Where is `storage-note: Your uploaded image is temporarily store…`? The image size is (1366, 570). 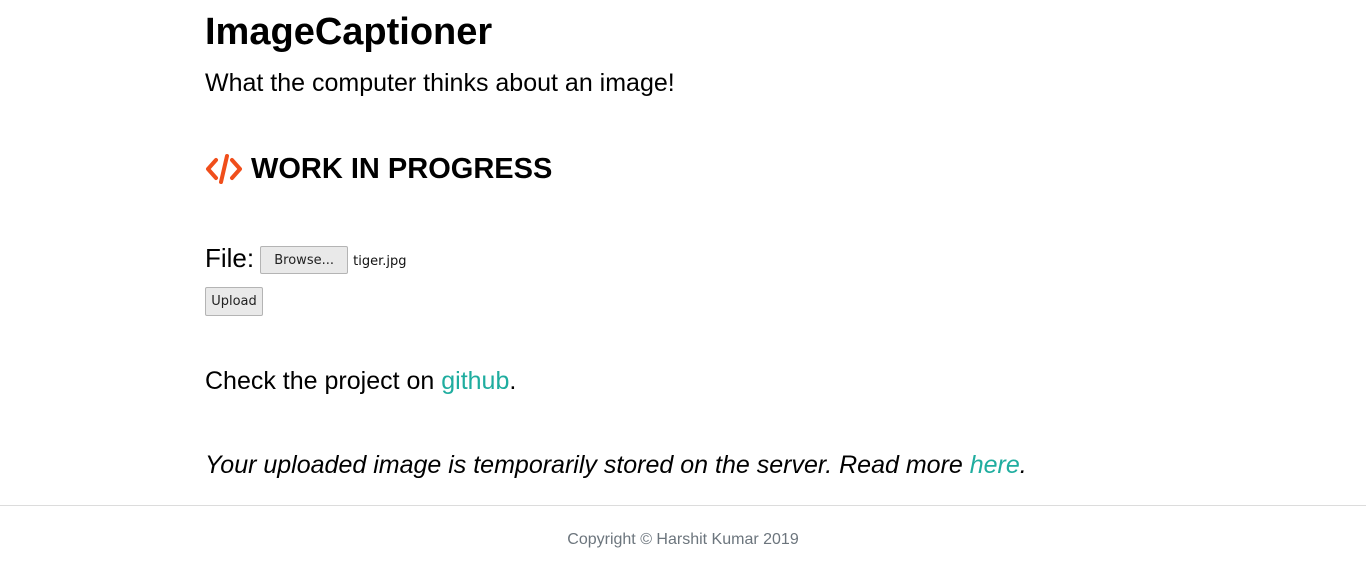 storage-note: Your uploaded image is temporarily store… is located at coordinates (616, 465).